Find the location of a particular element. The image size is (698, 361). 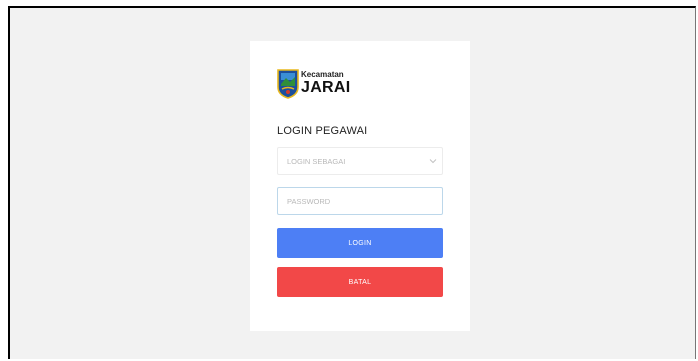

brand-text: Kecamatan JARAI is located at coordinates (326, 82).